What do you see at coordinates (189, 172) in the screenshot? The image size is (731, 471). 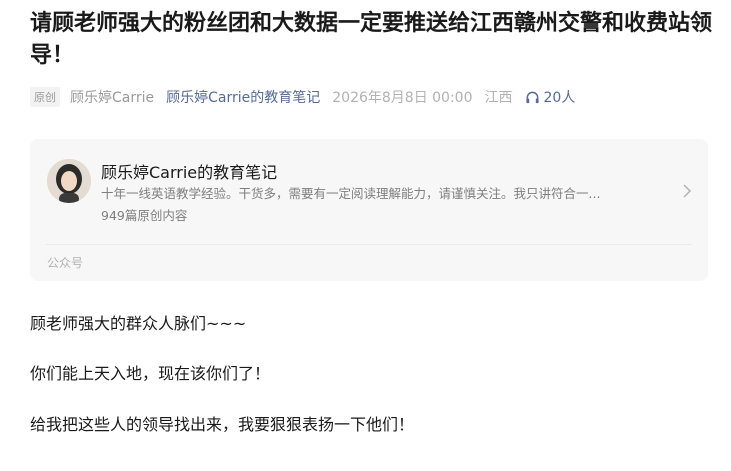 I see `card-account-name: 顾乐婷Carrie的教育笔记` at bounding box center [189, 172].